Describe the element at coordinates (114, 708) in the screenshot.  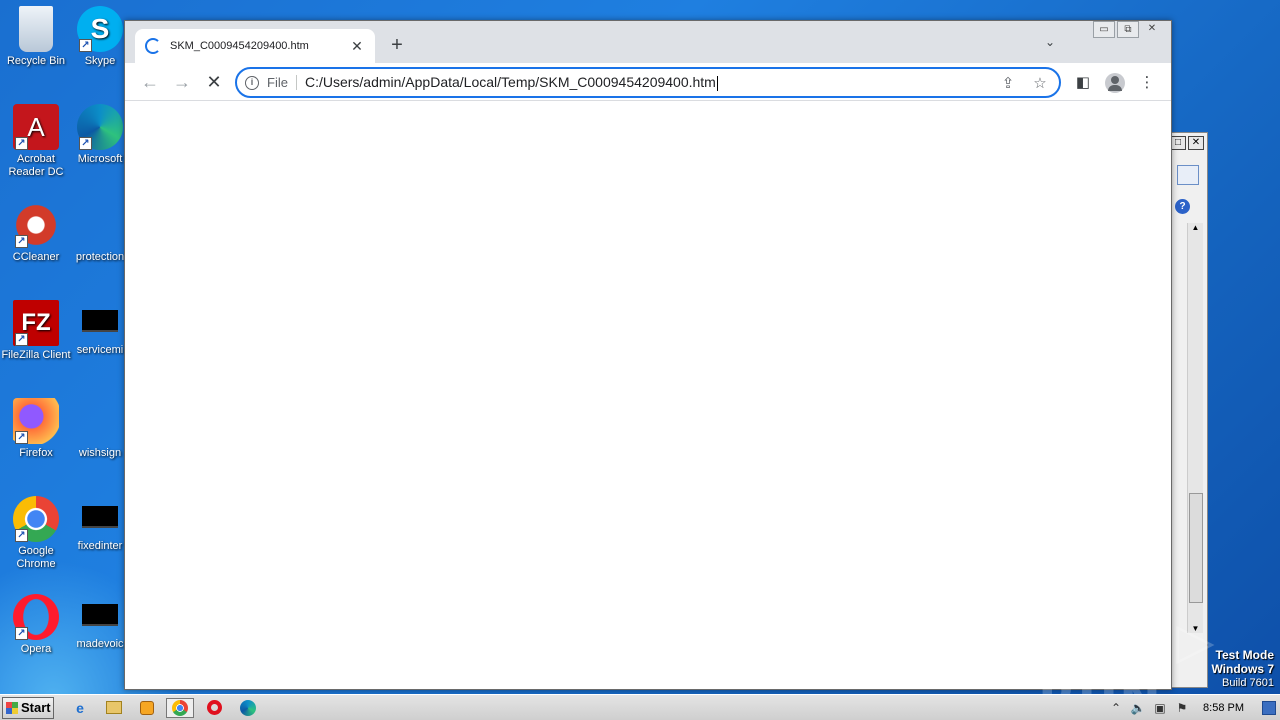
I see `taskbar-explorer-icon` at that location.